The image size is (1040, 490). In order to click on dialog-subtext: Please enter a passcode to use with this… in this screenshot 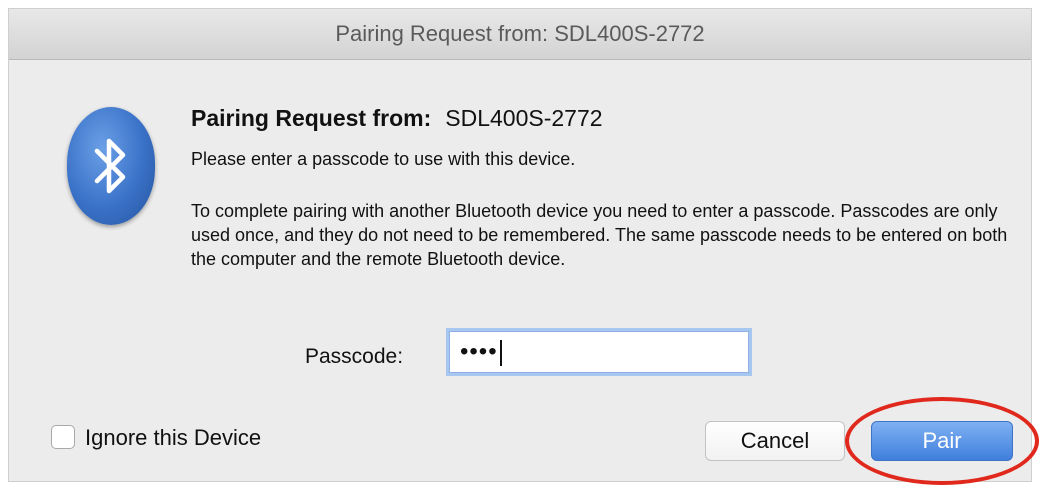, I will do `click(383, 159)`.